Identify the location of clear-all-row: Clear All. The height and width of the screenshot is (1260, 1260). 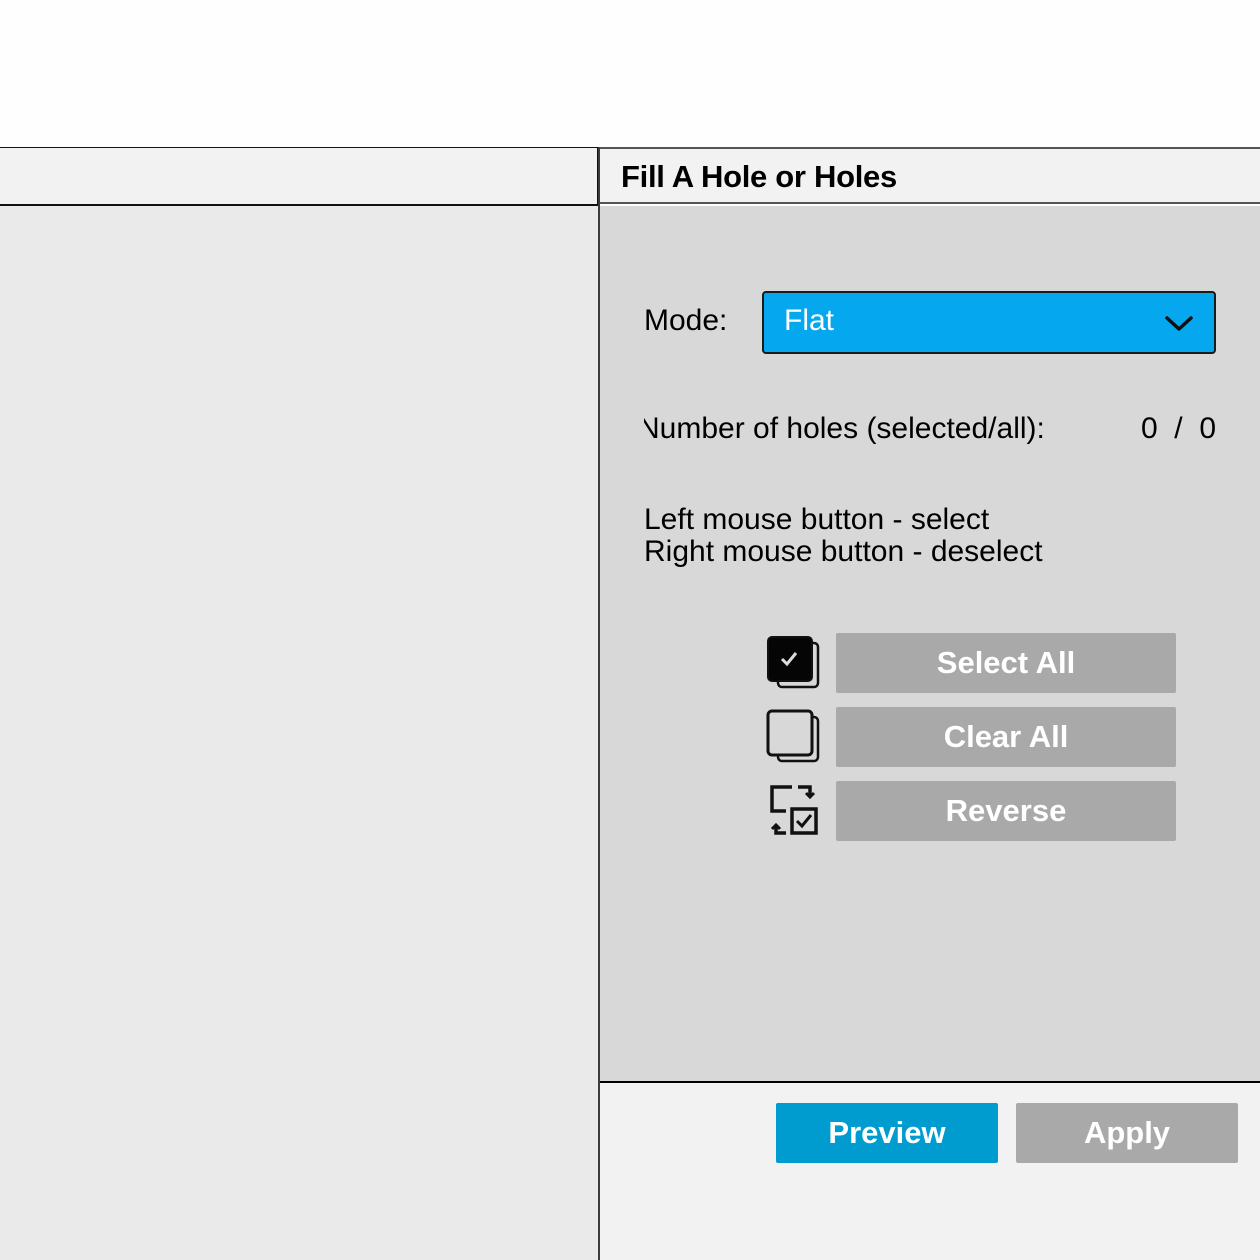
(971, 737).